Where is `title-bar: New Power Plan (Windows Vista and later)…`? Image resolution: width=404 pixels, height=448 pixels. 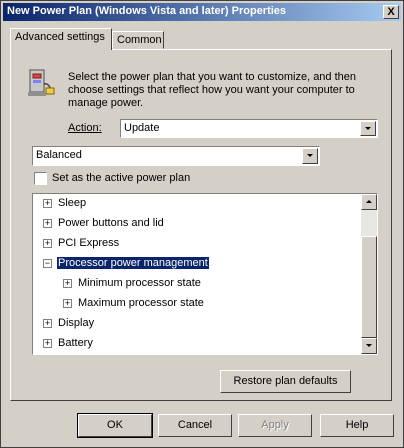
title-bar: New Power Plan (Windows Vista and later)… is located at coordinates (202, 12).